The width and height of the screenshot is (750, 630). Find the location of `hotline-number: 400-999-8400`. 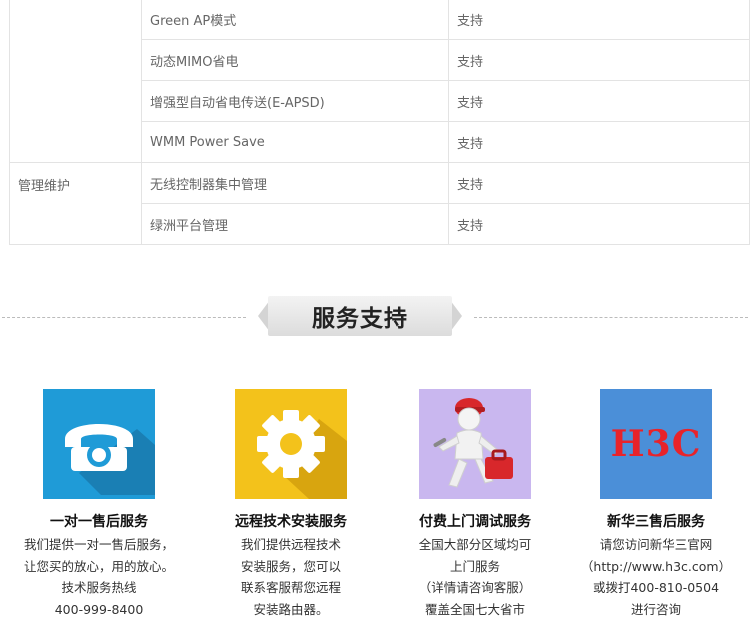

hotline-number: 400-999-8400 is located at coordinates (99, 609).